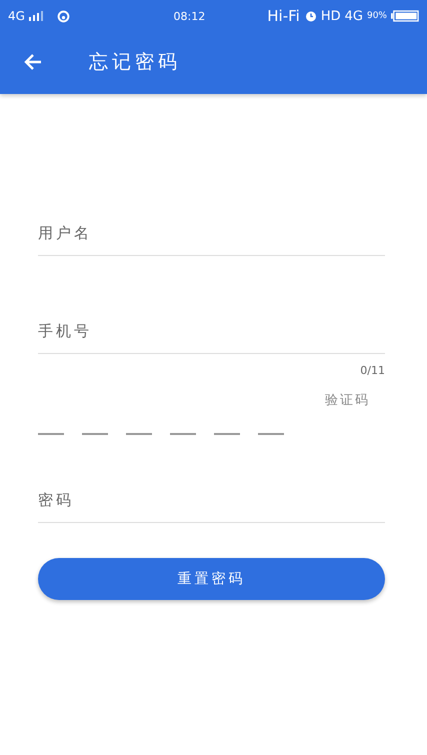 The image size is (427, 755). I want to click on alarm-icon, so click(310, 16).